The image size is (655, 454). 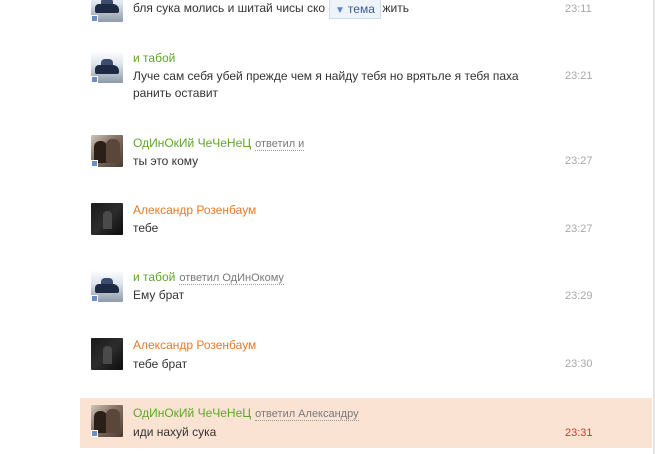 I want to click on message-text: тебе брат, so click(x=160, y=364).